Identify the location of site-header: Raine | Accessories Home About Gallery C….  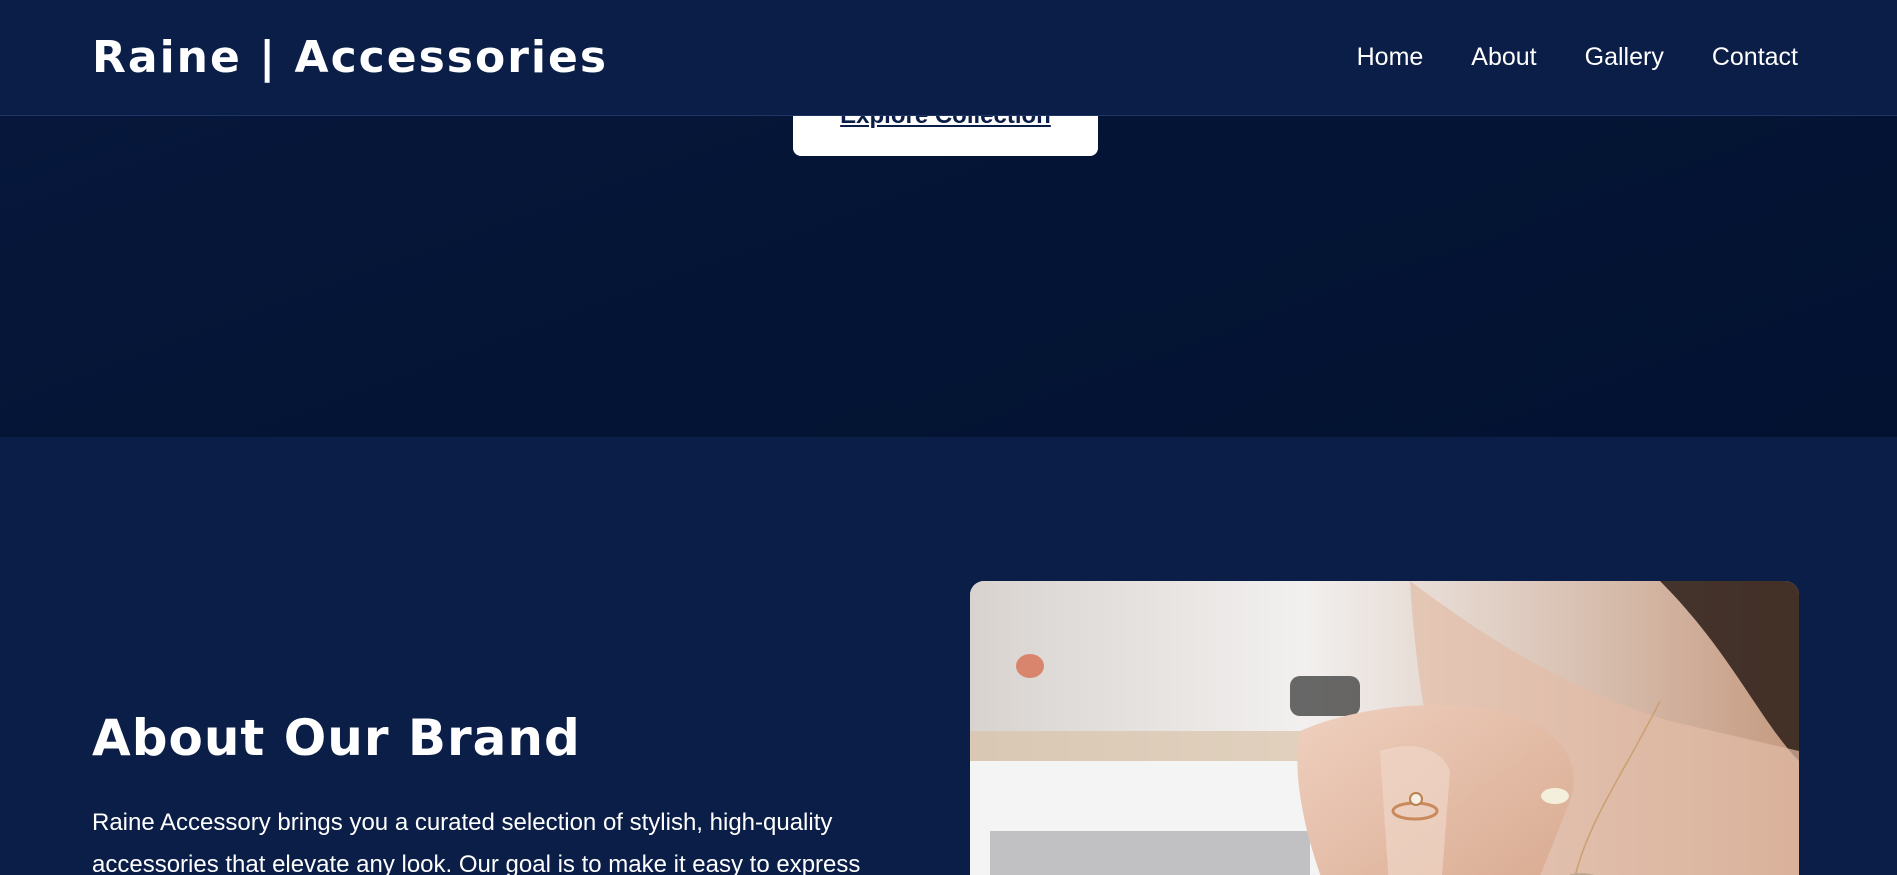
(948, 58).